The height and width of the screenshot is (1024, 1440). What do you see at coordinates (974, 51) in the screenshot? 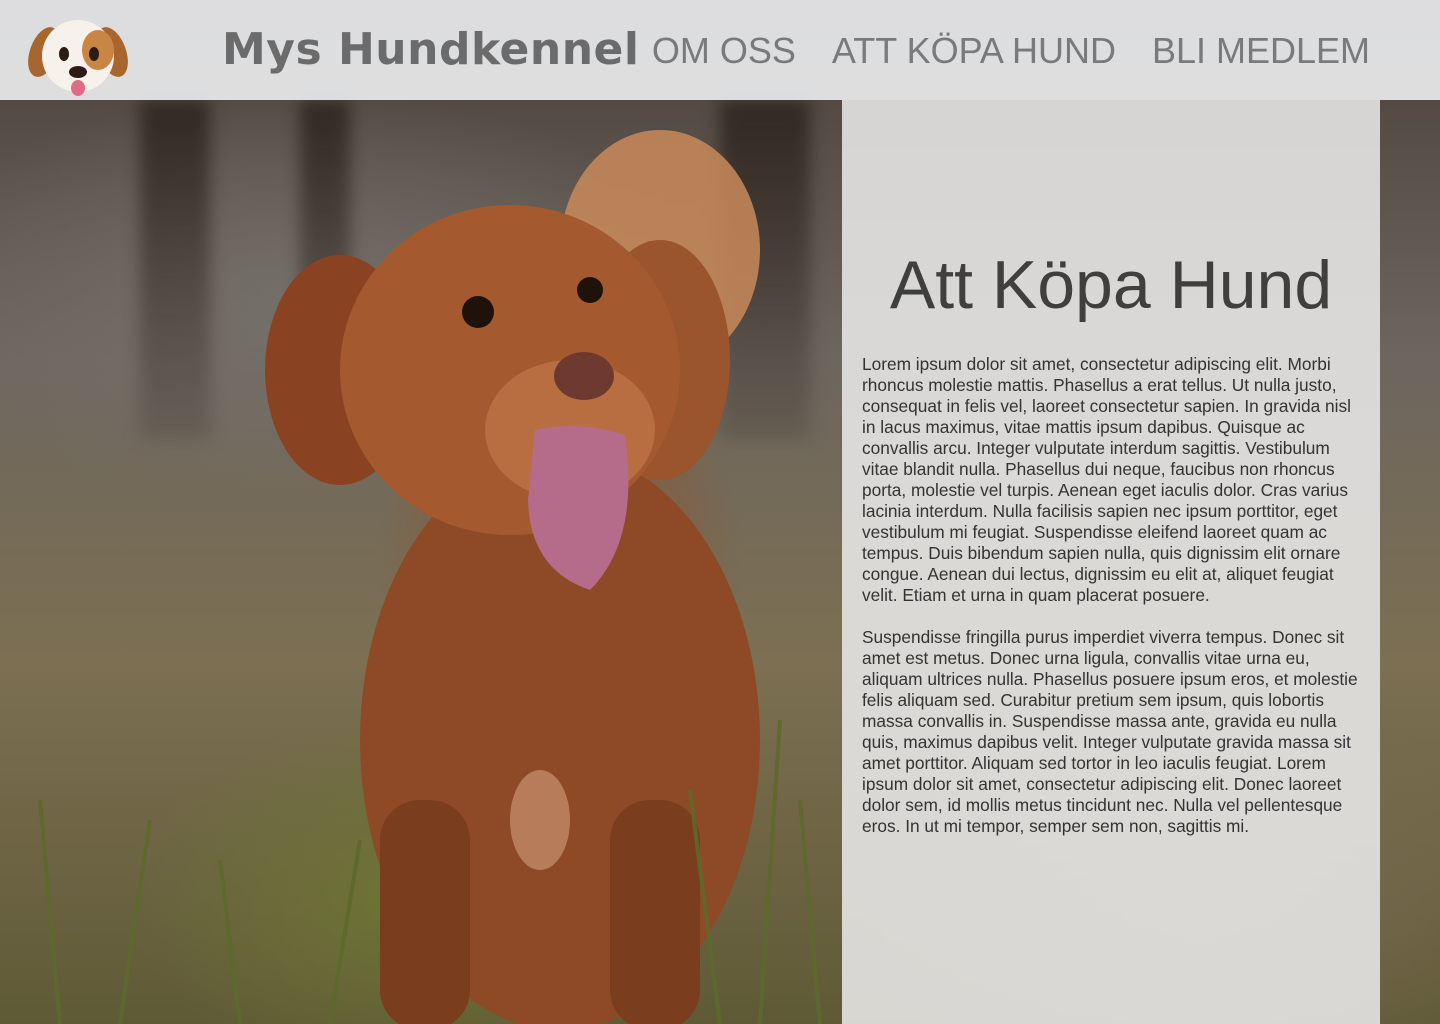
I see `nav-item-att-kopa-hund: ATT KÖPA HUND` at bounding box center [974, 51].